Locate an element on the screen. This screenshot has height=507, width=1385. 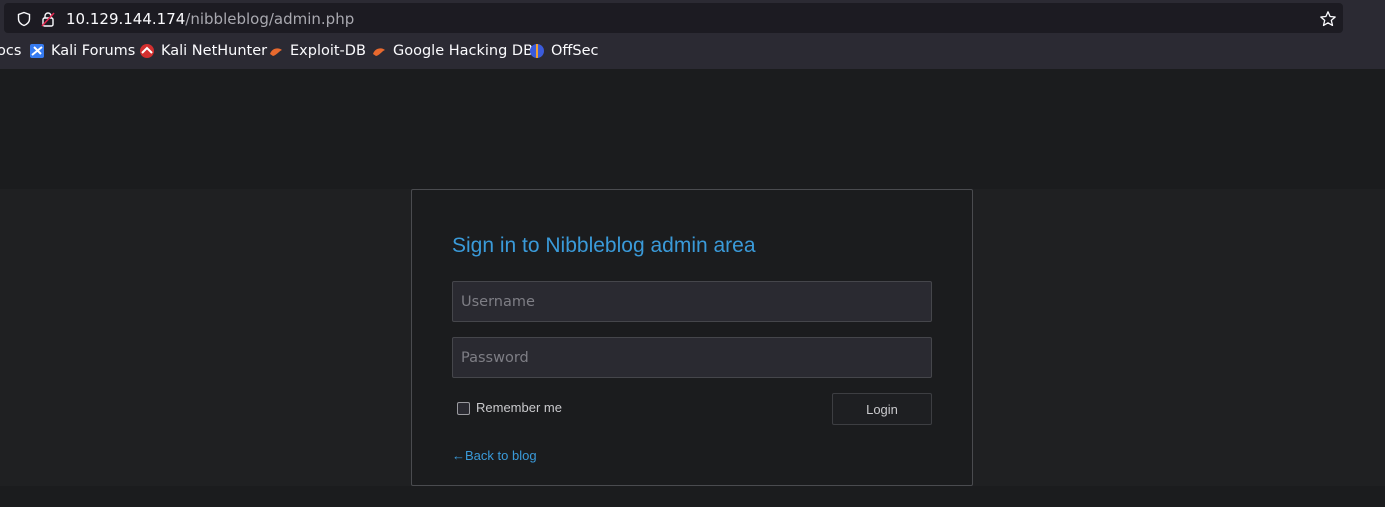
bookmark-google-hacking-db: Google Hacking DB is located at coordinates (452, 51).